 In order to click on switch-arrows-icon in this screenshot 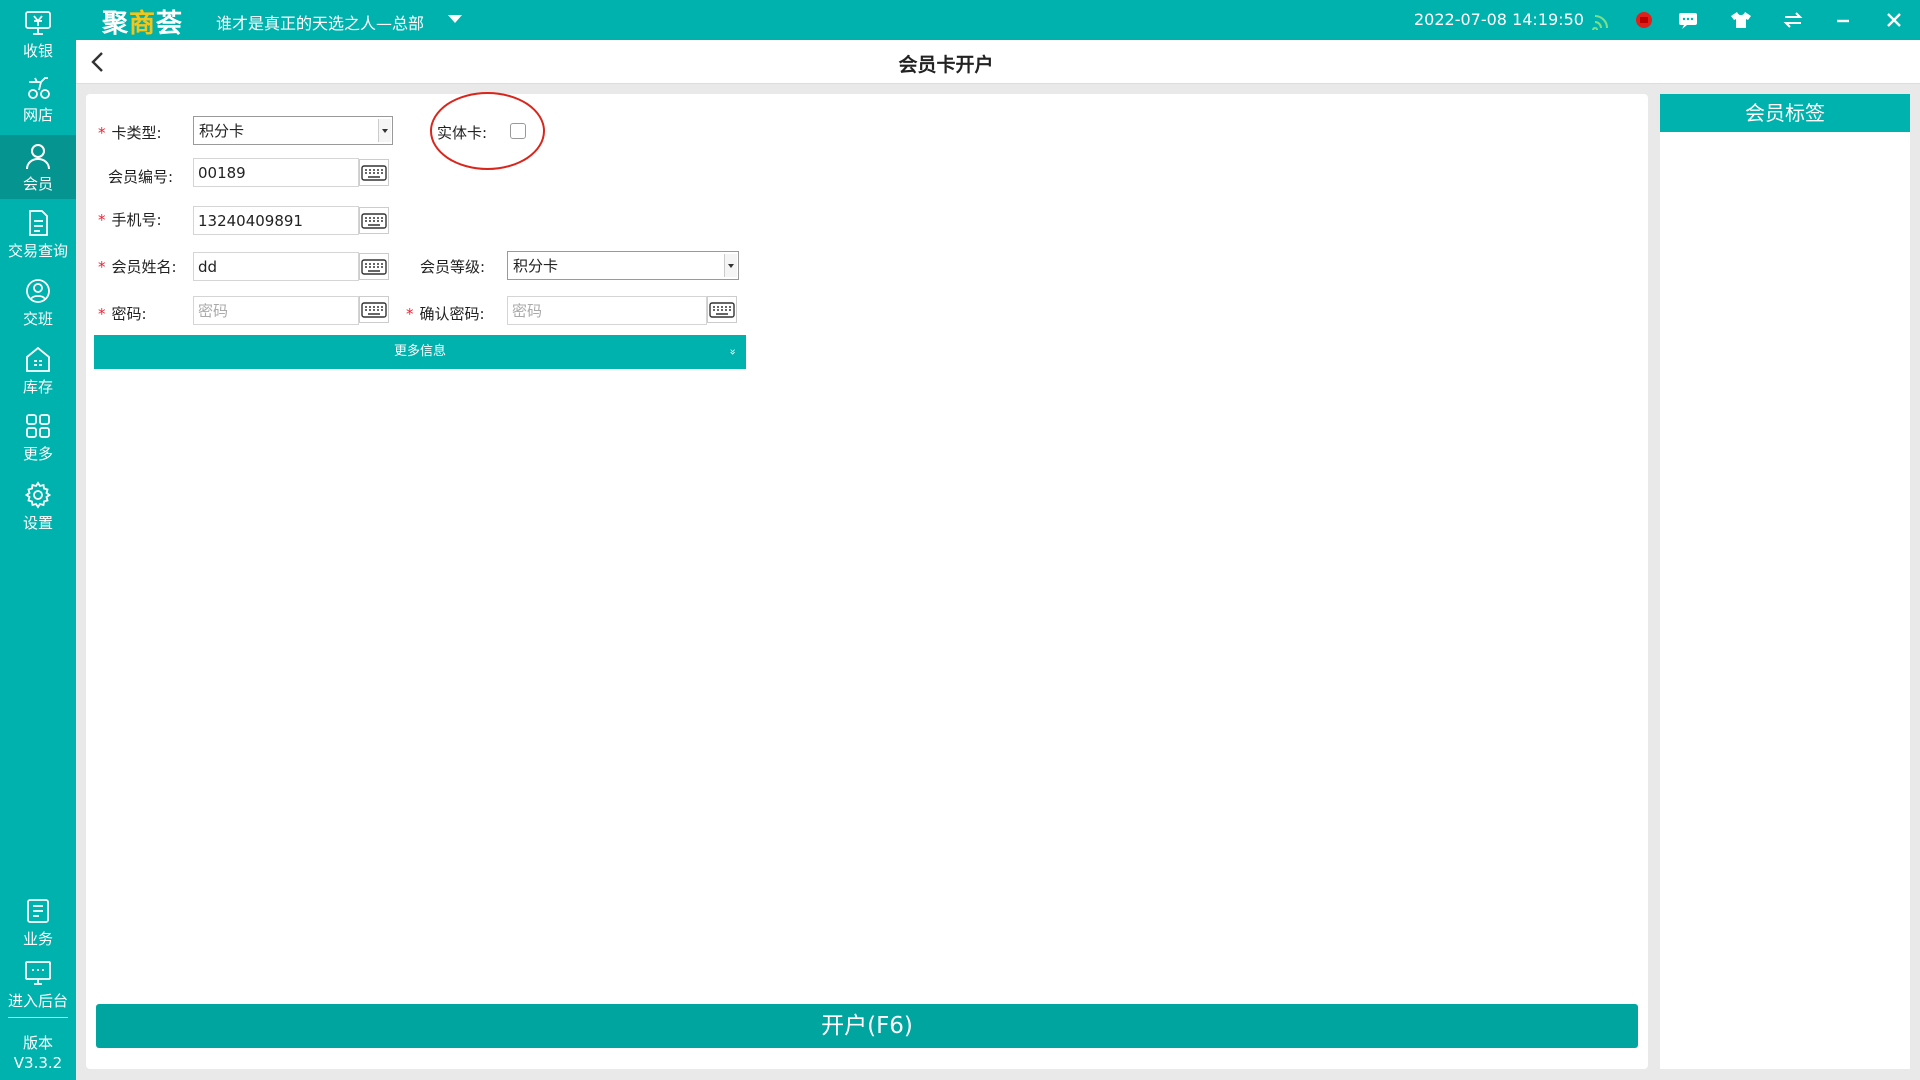, I will do `click(1793, 20)`.